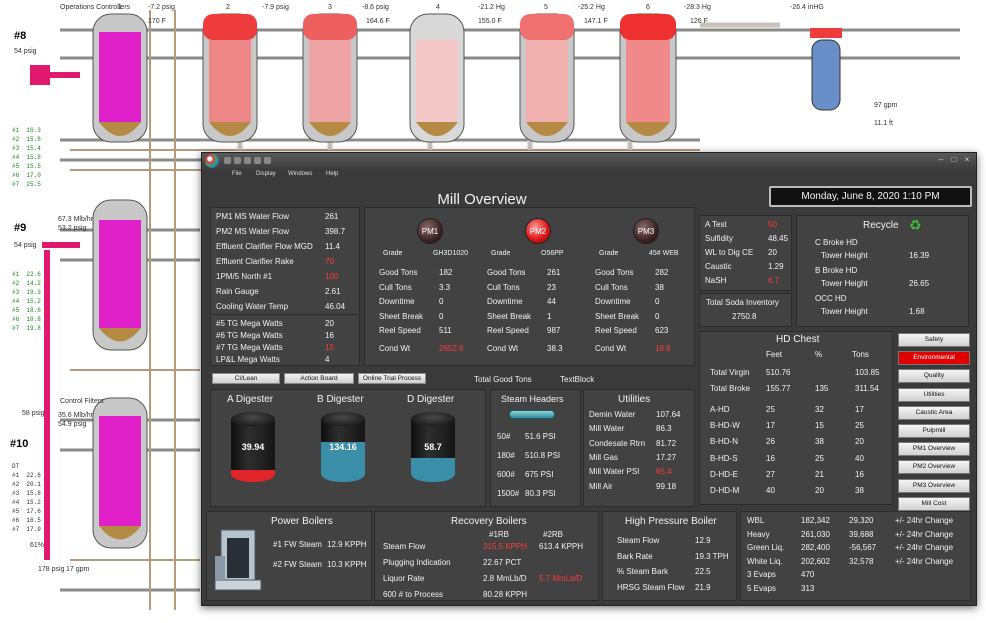 The height and width of the screenshot is (623, 986). Describe the element at coordinates (934, 431) in the screenshot. I see `nav-button-pulpmill: Pulpmill` at that location.